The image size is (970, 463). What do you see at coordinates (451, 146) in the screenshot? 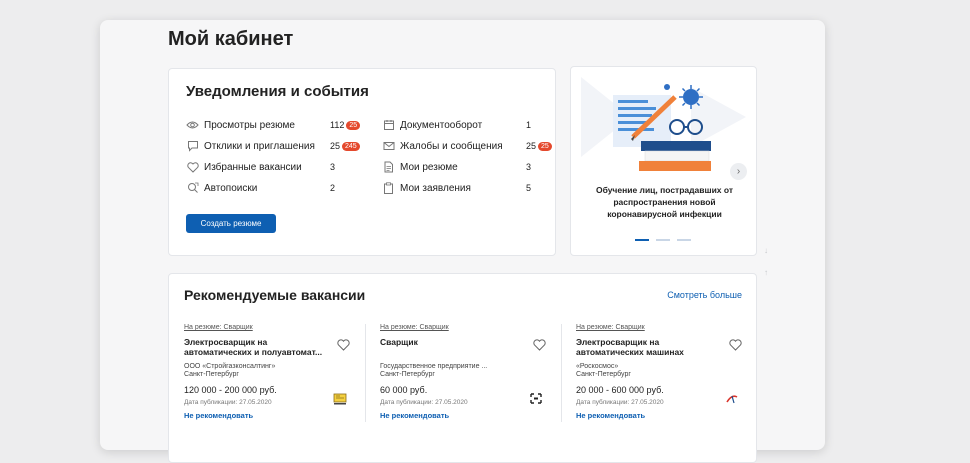
I see `notif-label: Жалобы и сообщения` at bounding box center [451, 146].